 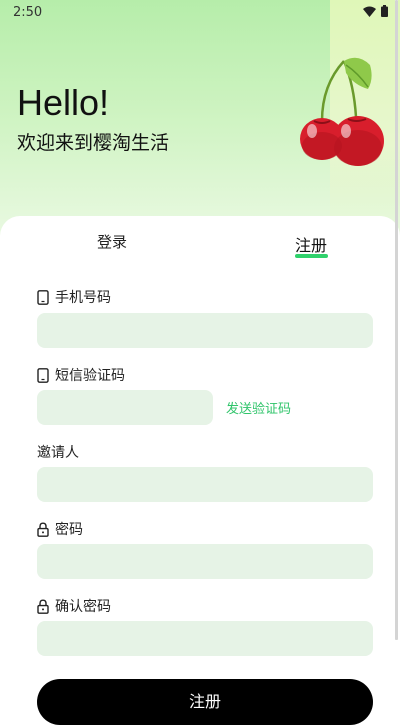 What do you see at coordinates (83, 298) in the screenshot?
I see `phone-label-text: 手机号码` at bounding box center [83, 298].